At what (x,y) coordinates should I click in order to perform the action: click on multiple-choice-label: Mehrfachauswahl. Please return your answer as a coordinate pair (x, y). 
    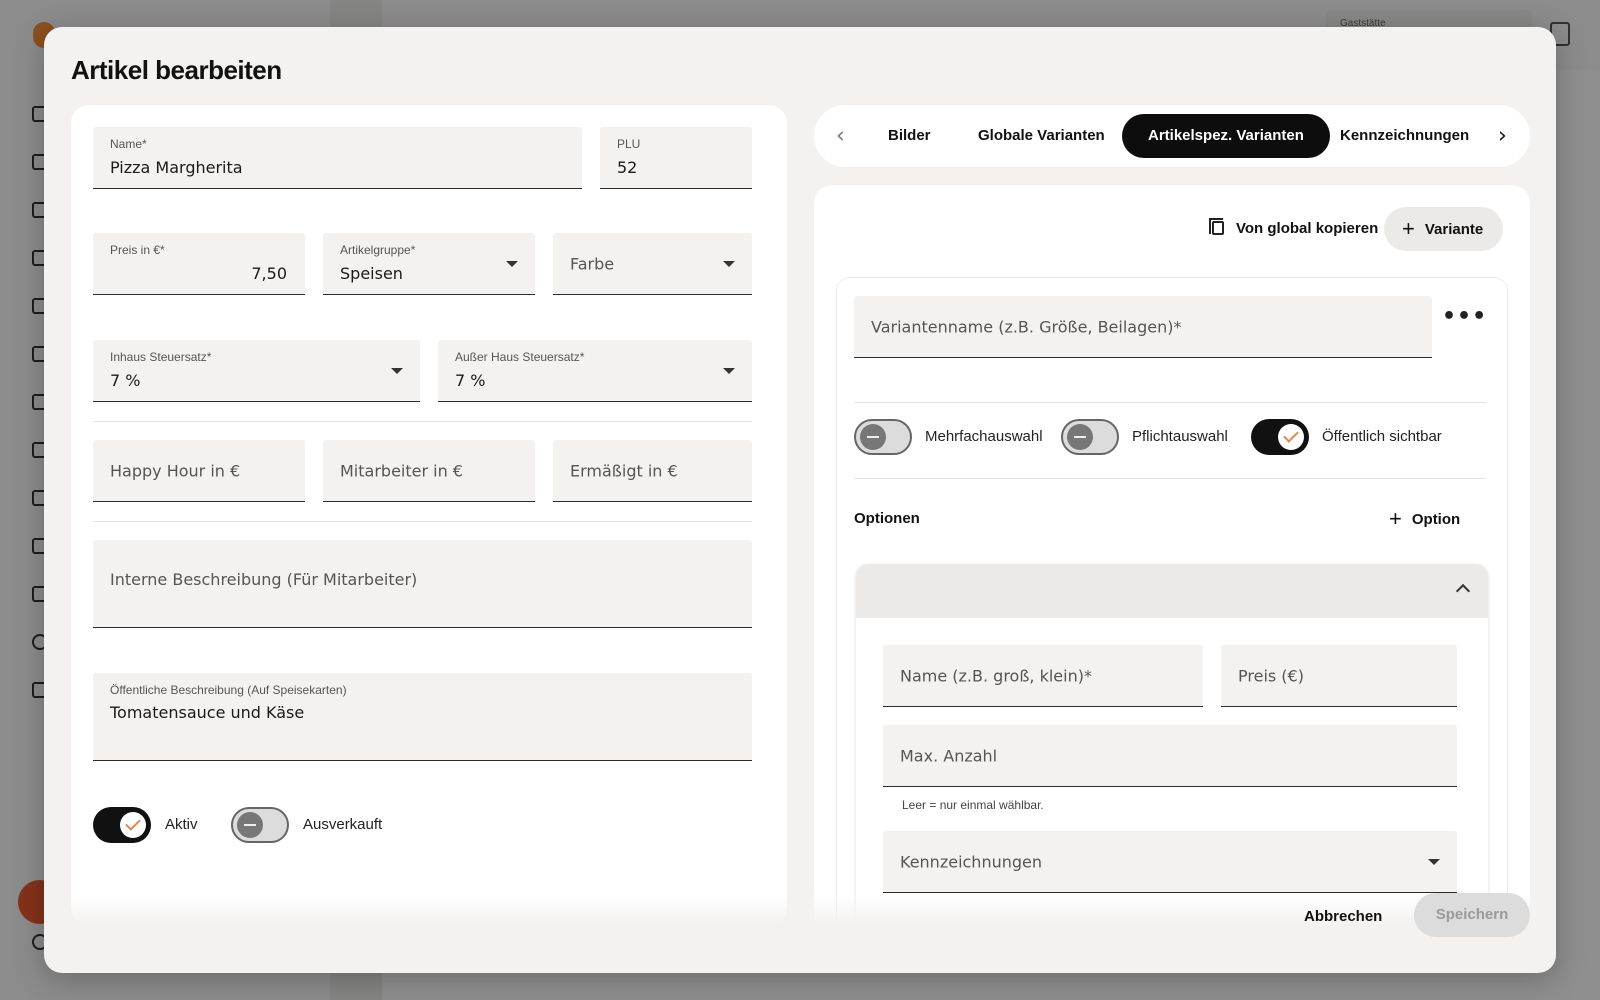
    Looking at the image, I should click on (984, 436).